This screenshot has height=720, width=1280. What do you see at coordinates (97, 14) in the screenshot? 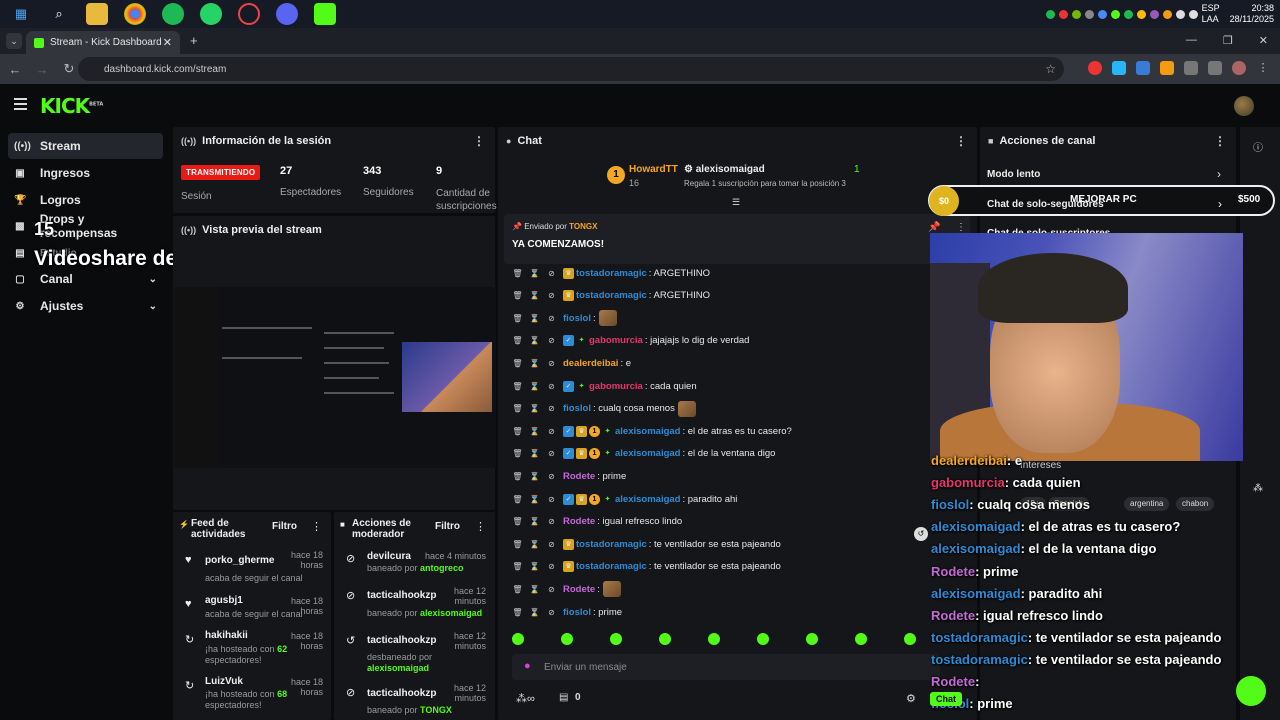
I see `file-explorer-icon` at bounding box center [97, 14].